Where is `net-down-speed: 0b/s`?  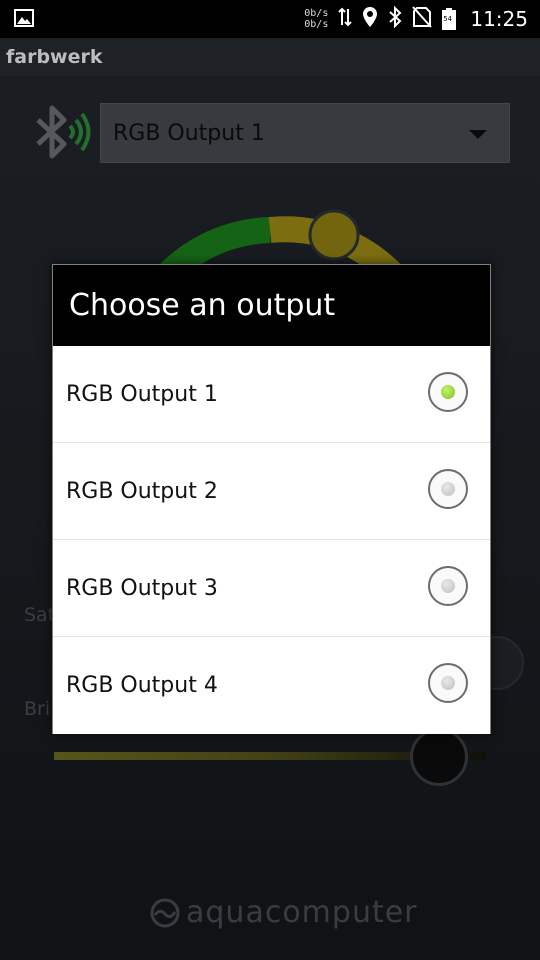
net-down-speed: 0b/s is located at coordinates (316, 24).